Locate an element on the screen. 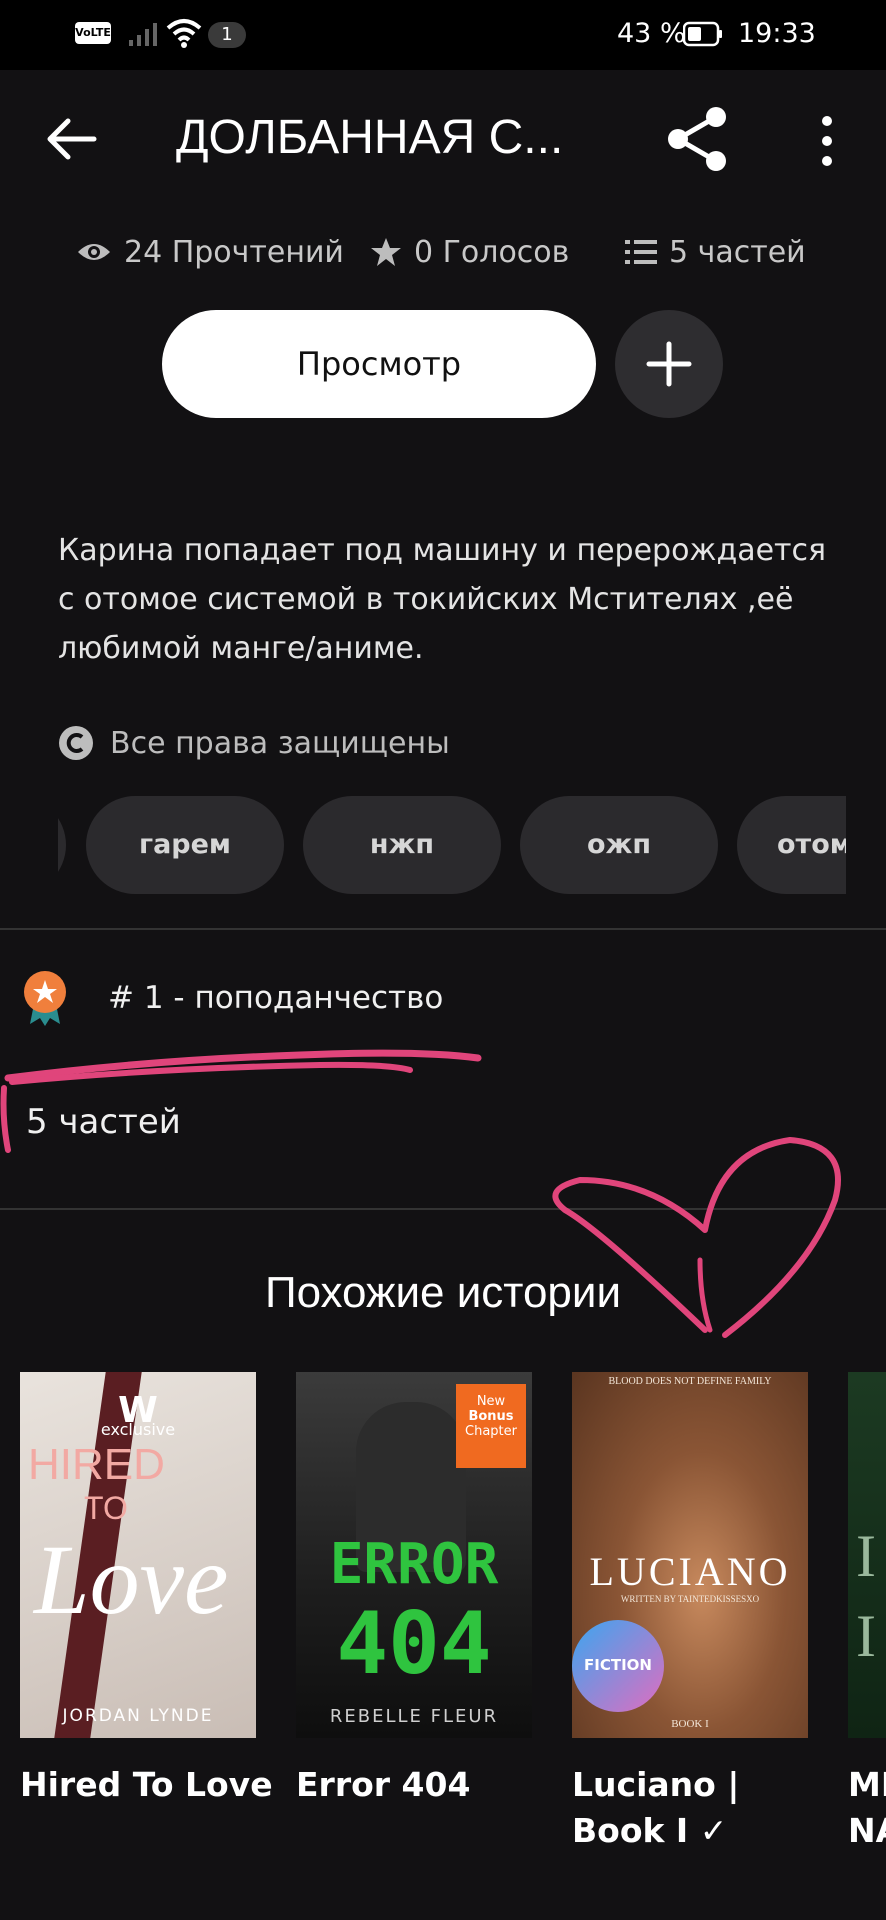 The height and width of the screenshot is (1920, 886). parts-stat: 5 частей is located at coordinates (715, 252).